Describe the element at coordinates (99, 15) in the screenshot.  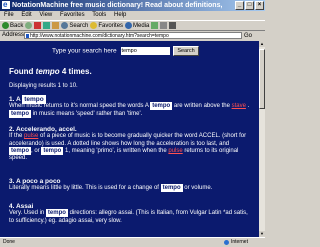
I see `menu-tools: Tools` at that location.